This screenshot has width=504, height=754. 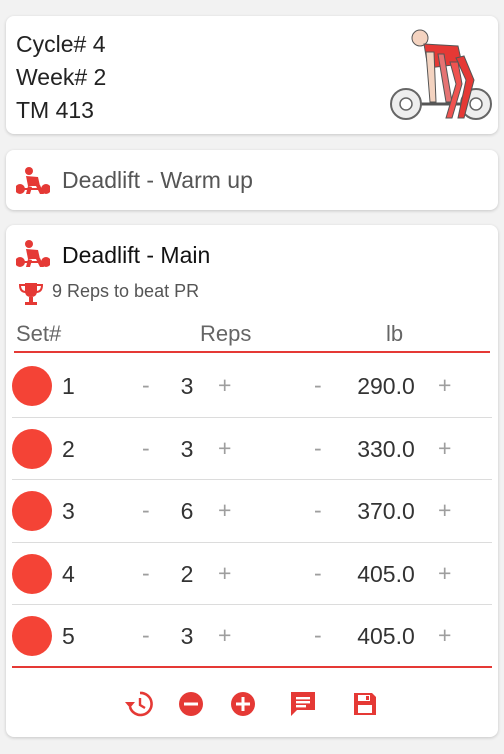 What do you see at coordinates (68, 386) in the screenshot?
I see `set-number: 1` at bounding box center [68, 386].